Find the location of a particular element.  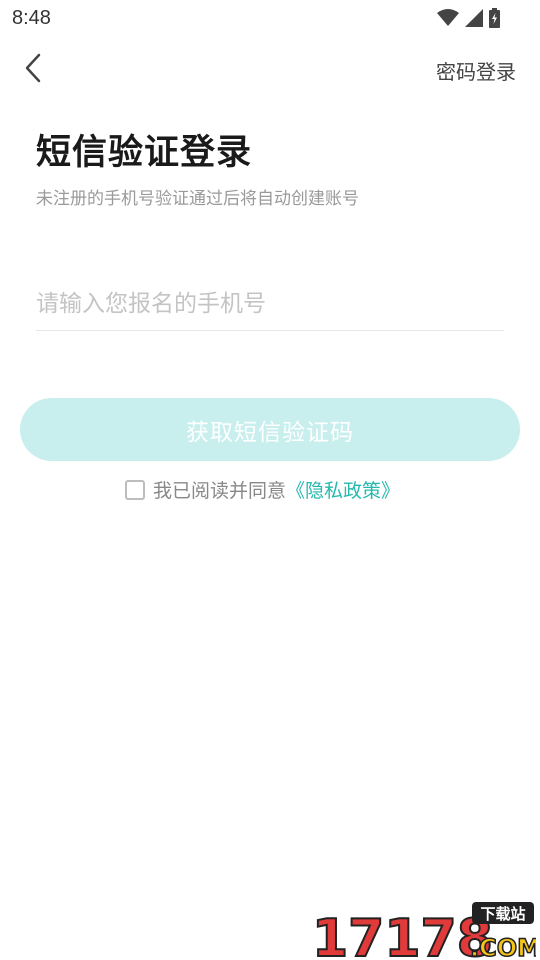

chevron-left-icon is located at coordinates (33, 68).